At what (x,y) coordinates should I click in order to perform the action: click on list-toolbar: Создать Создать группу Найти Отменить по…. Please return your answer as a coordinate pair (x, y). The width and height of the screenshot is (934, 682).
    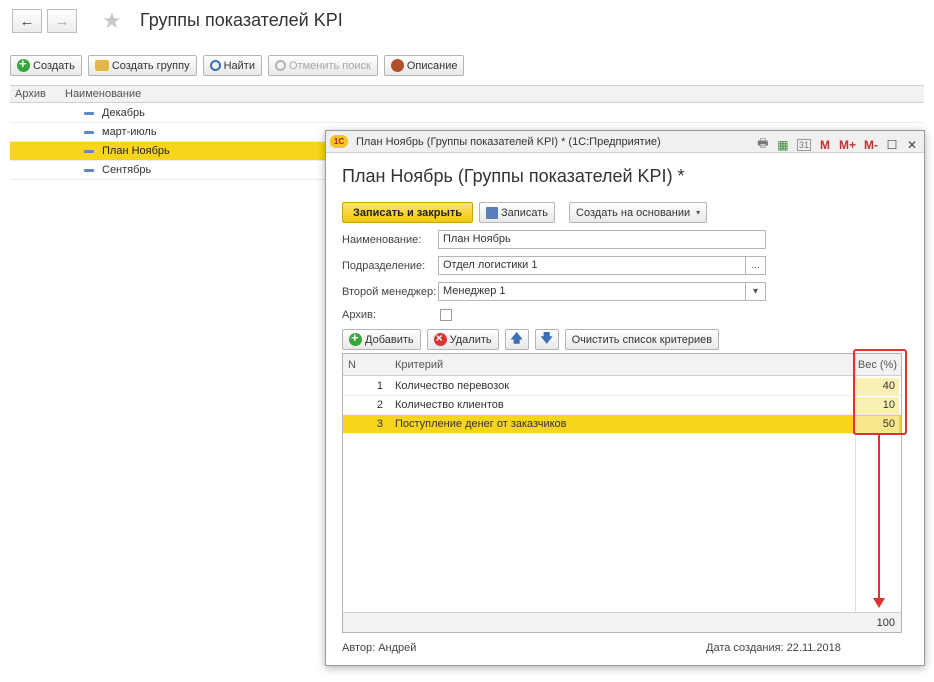
    Looking at the image, I should click on (237, 65).